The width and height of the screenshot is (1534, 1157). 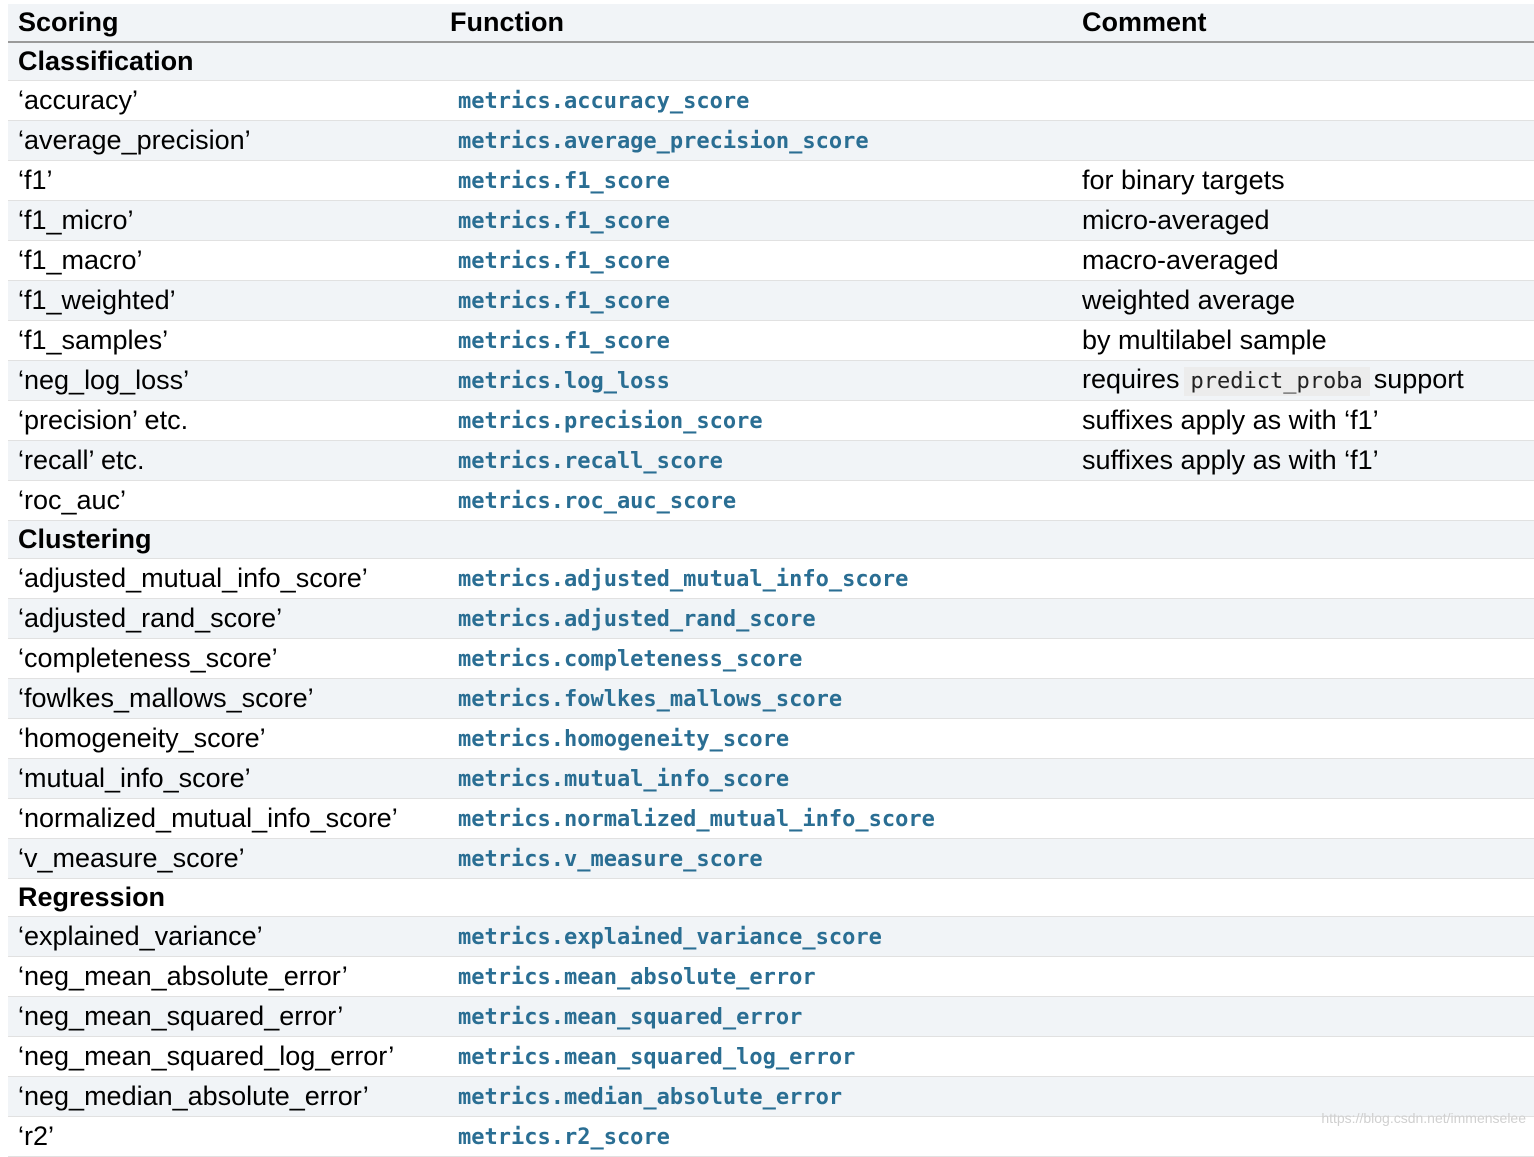 I want to click on scoring-cell: ‘fowlkes_mallows_score’, so click(x=228, y=698).